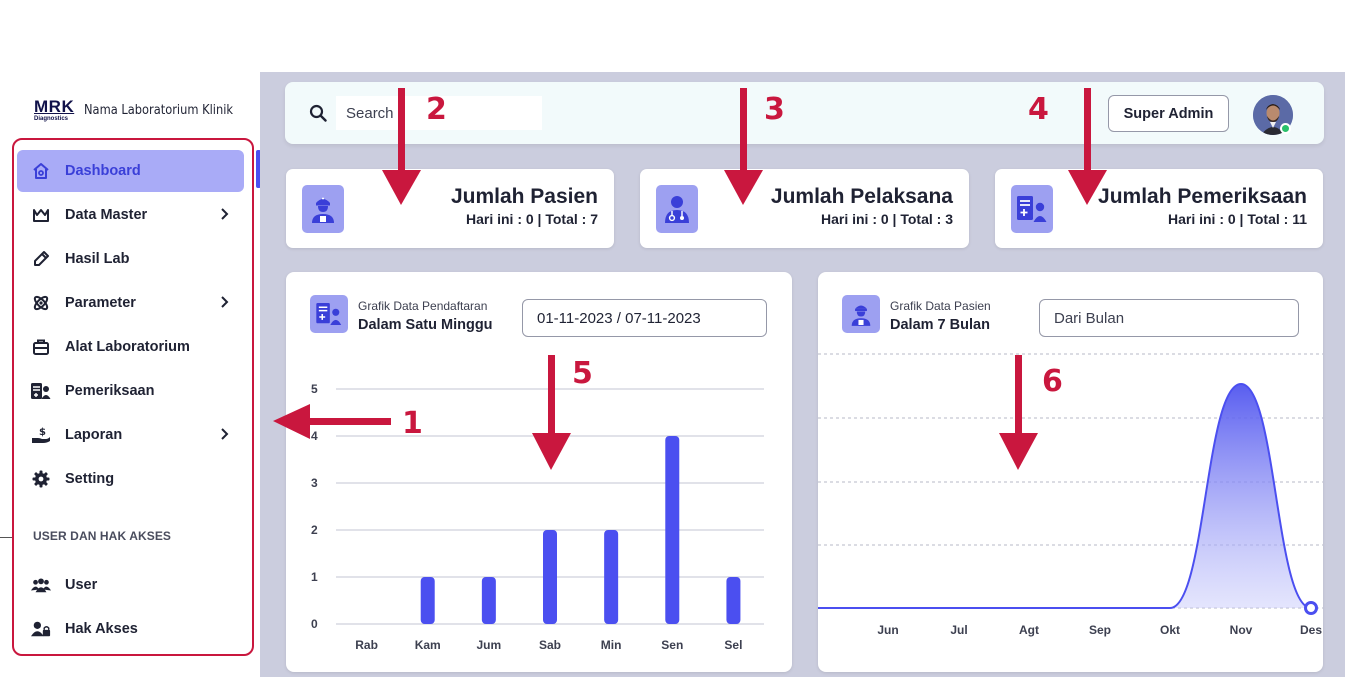 The width and height of the screenshot is (1345, 677). What do you see at coordinates (94, 435) in the screenshot?
I see `sidebar-item-label: Laporan` at bounding box center [94, 435].